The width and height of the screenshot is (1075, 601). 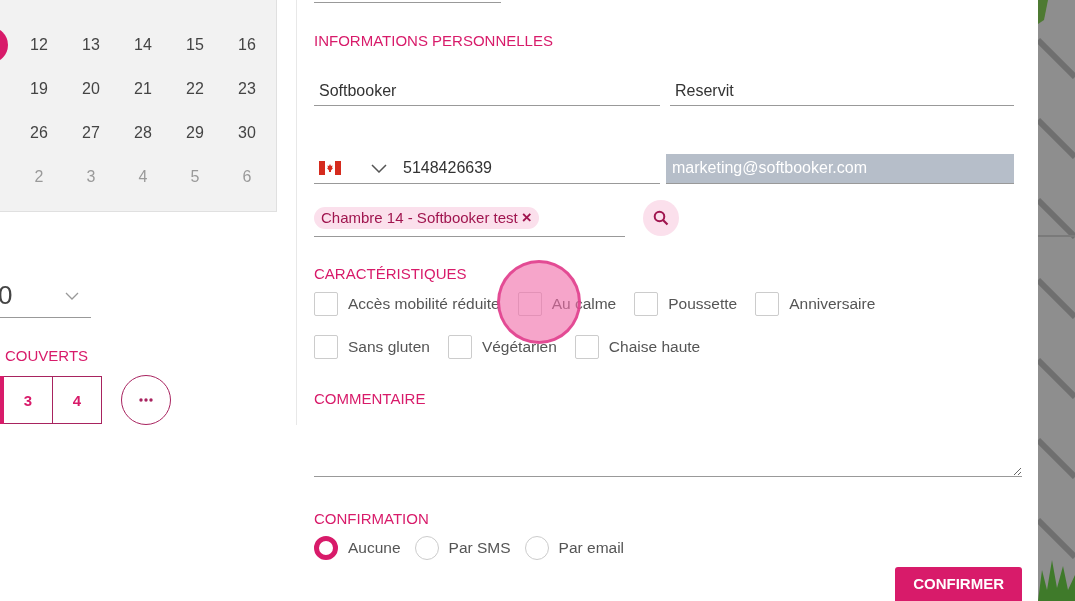 I want to click on last-name-field: Reservit, so click(x=842, y=91).